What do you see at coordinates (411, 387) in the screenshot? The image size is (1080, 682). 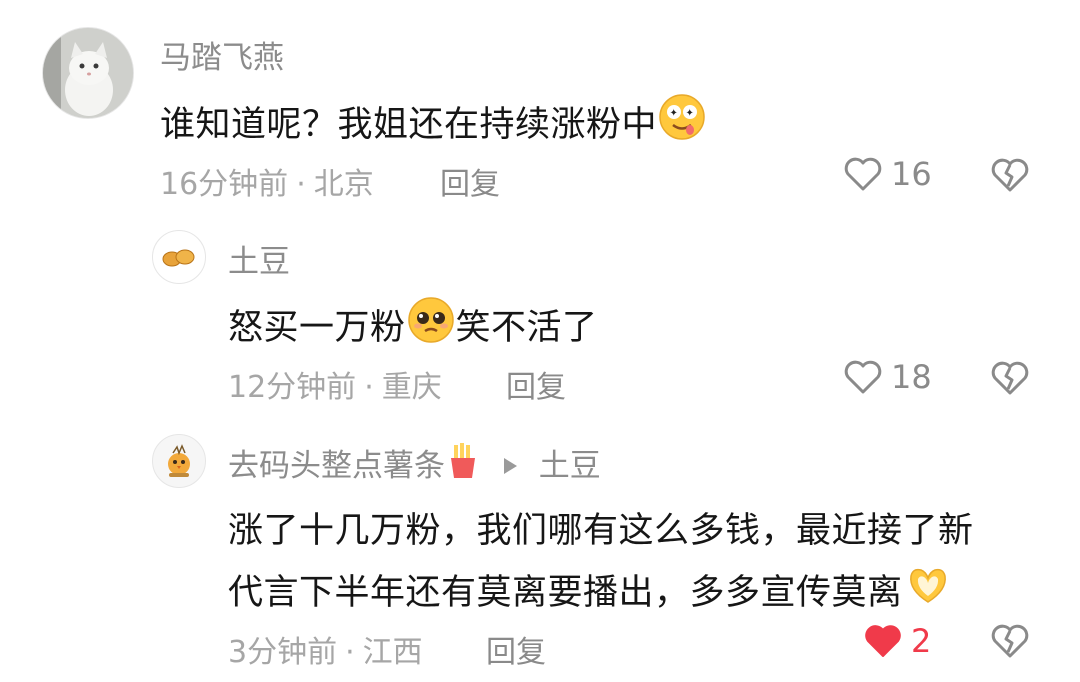 I see `comment-2-location: 重庆` at bounding box center [411, 387].